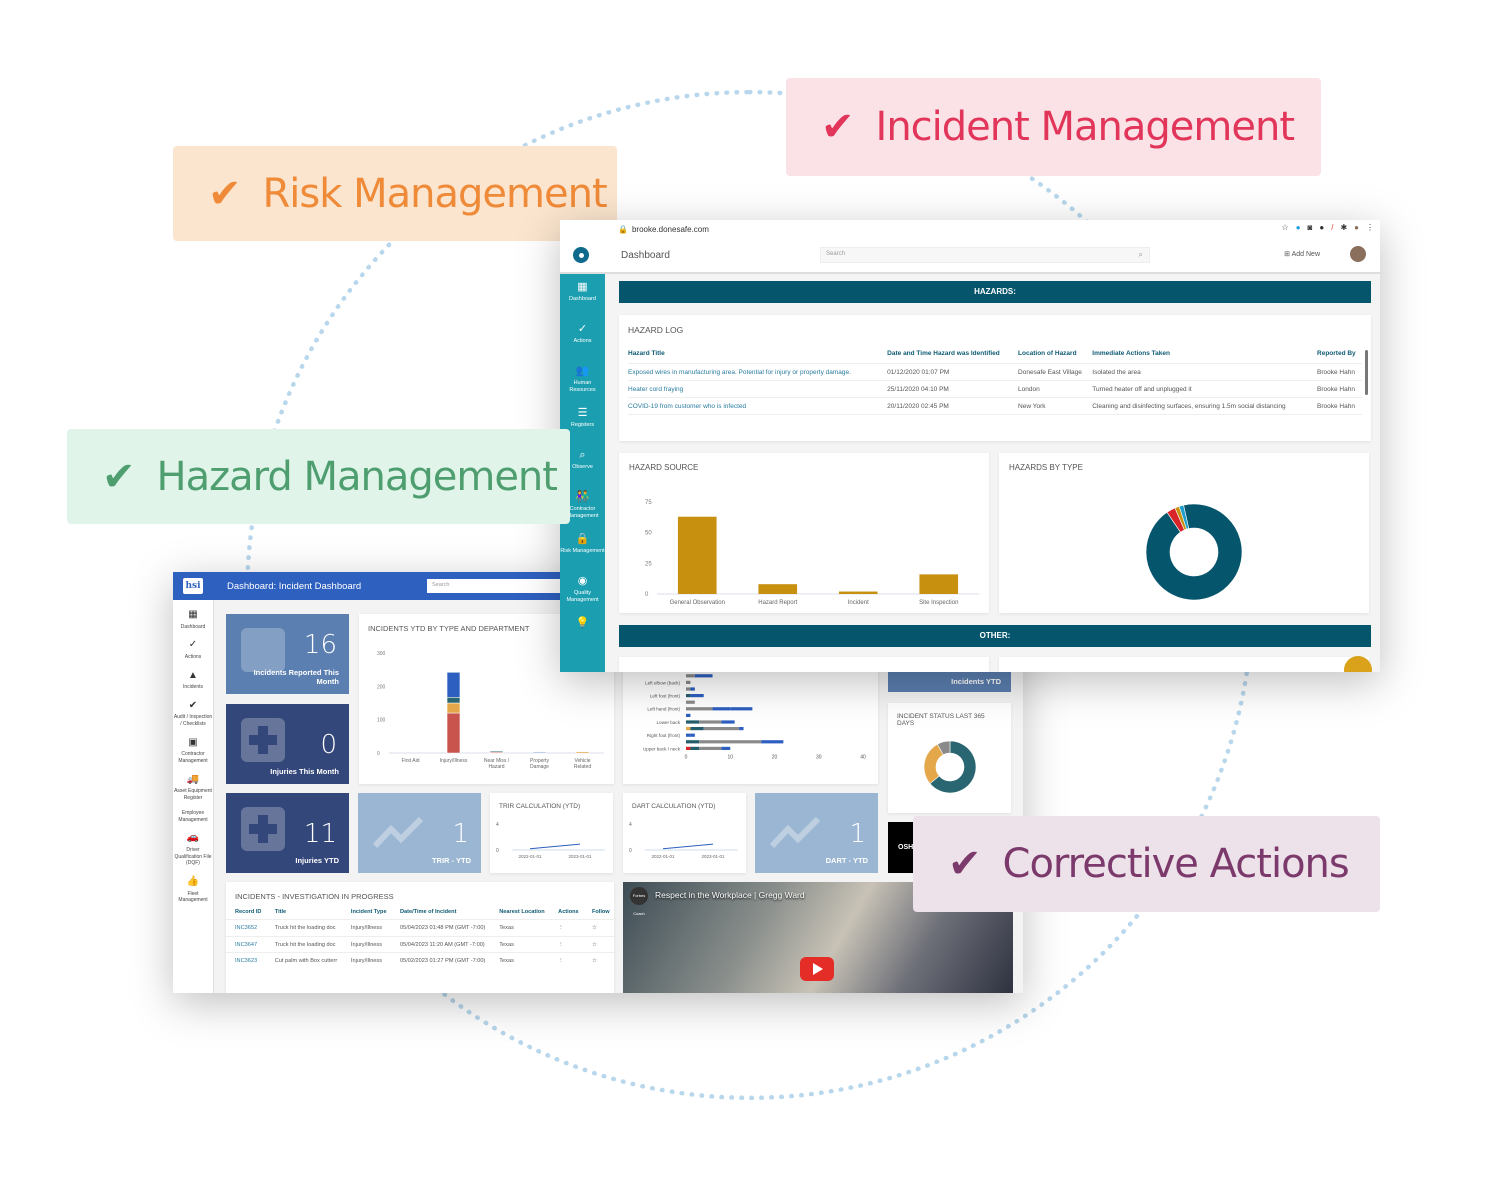 The height and width of the screenshot is (1200, 1500). Describe the element at coordinates (758, 406) in the screenshot. I see `row-link: COVID-19 from customer who is infected` at that location.